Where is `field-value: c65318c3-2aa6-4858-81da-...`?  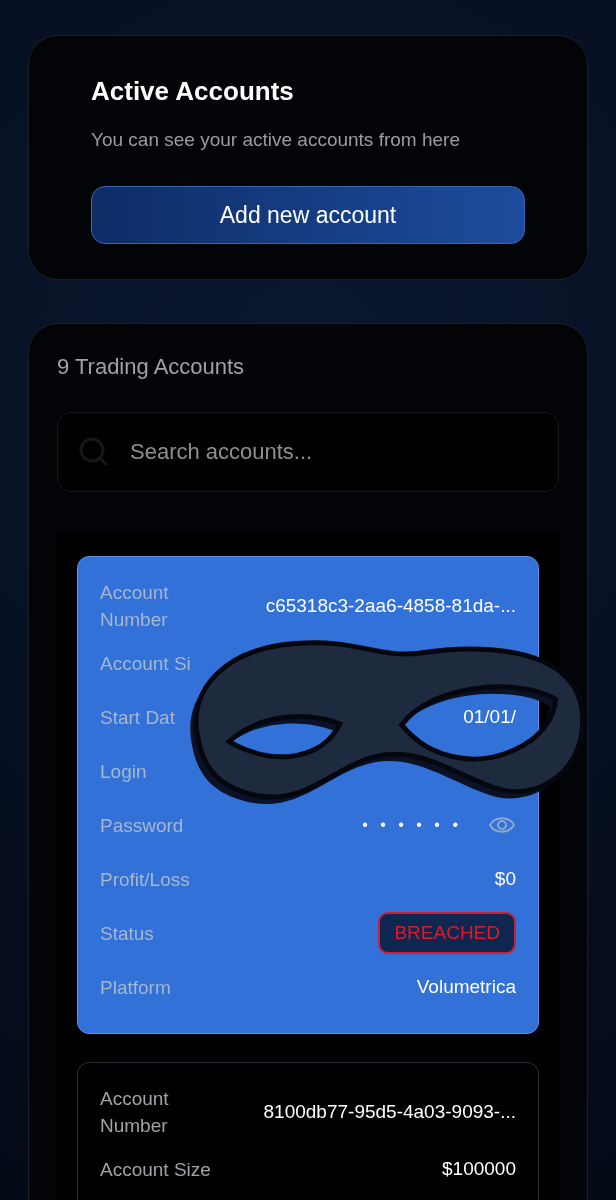 field-value: c65318c3-2aa6-4858-81da-... is located at coordinates (390, 606).